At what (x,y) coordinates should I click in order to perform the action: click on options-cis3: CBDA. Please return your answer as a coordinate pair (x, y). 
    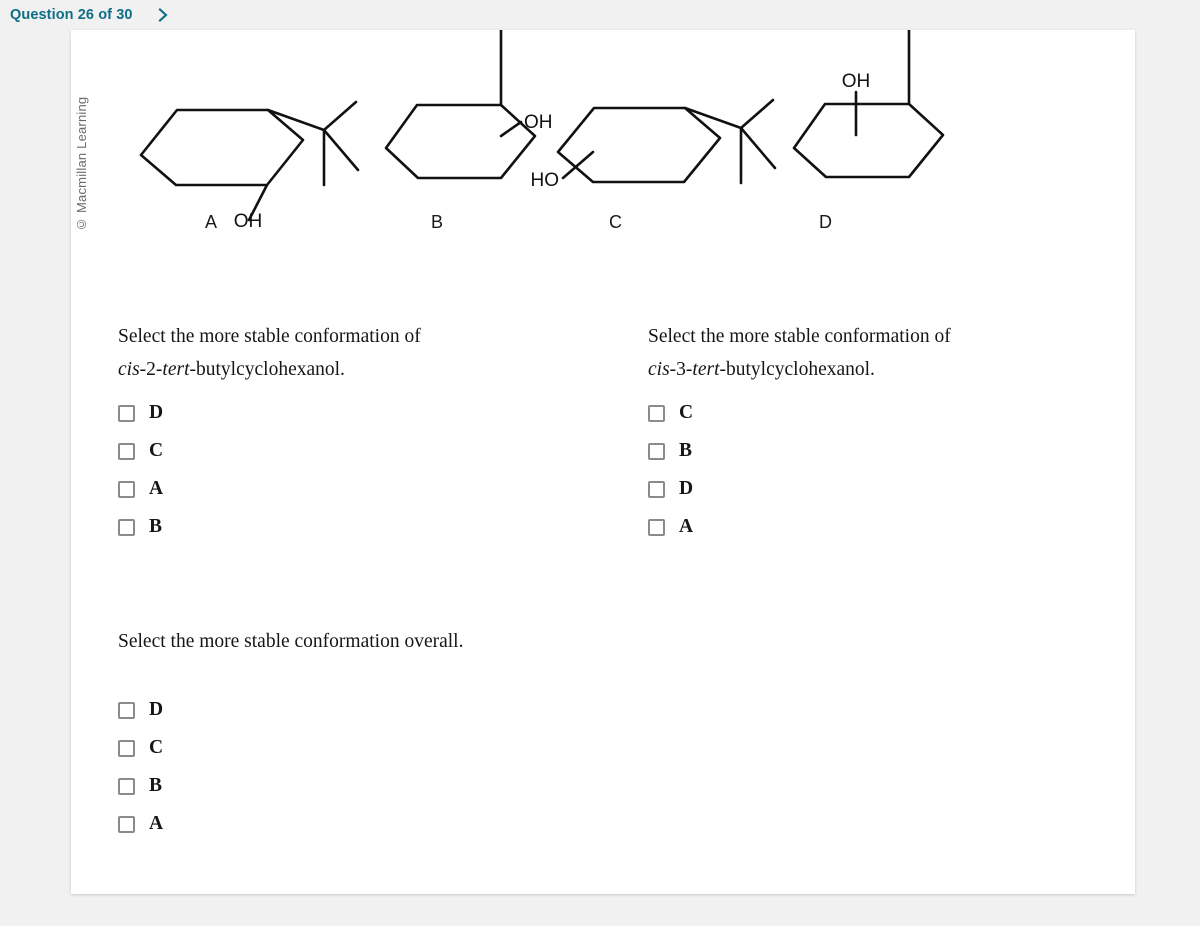
    Looking at the image, I should click on (858, 470).